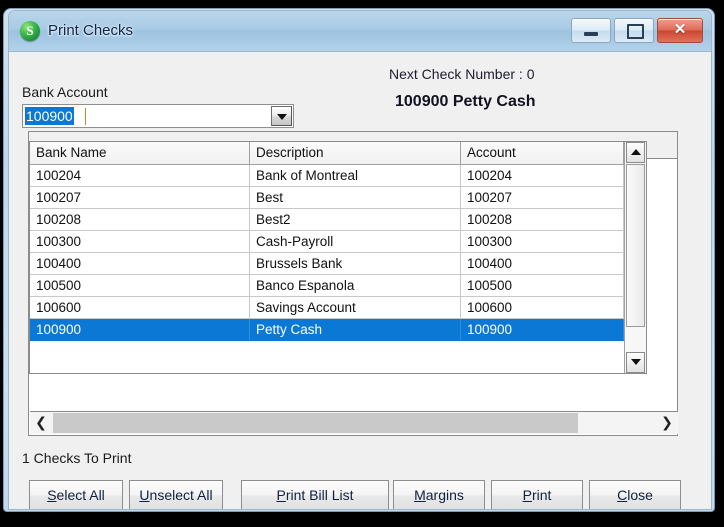 This screenshot has height=527, width=724. I want to click on grid-vertical-scrollbar, so click(635, 257).